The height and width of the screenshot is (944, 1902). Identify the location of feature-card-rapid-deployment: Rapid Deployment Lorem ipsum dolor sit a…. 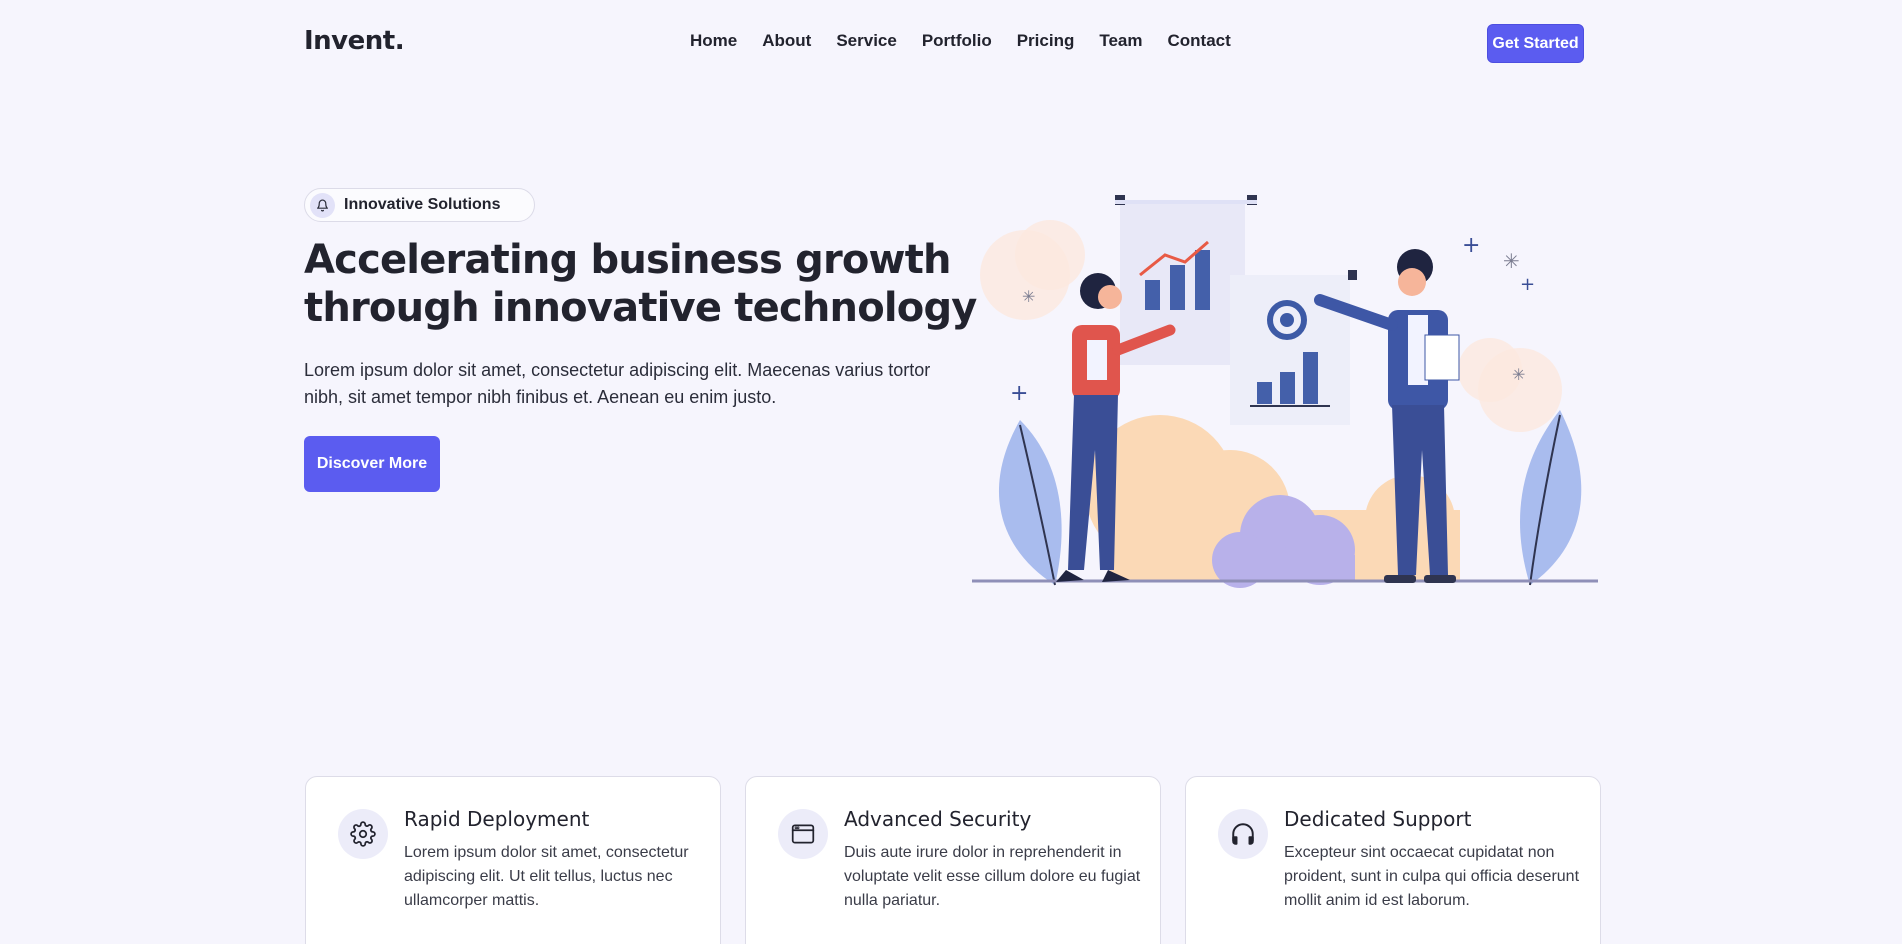
(513, 860).